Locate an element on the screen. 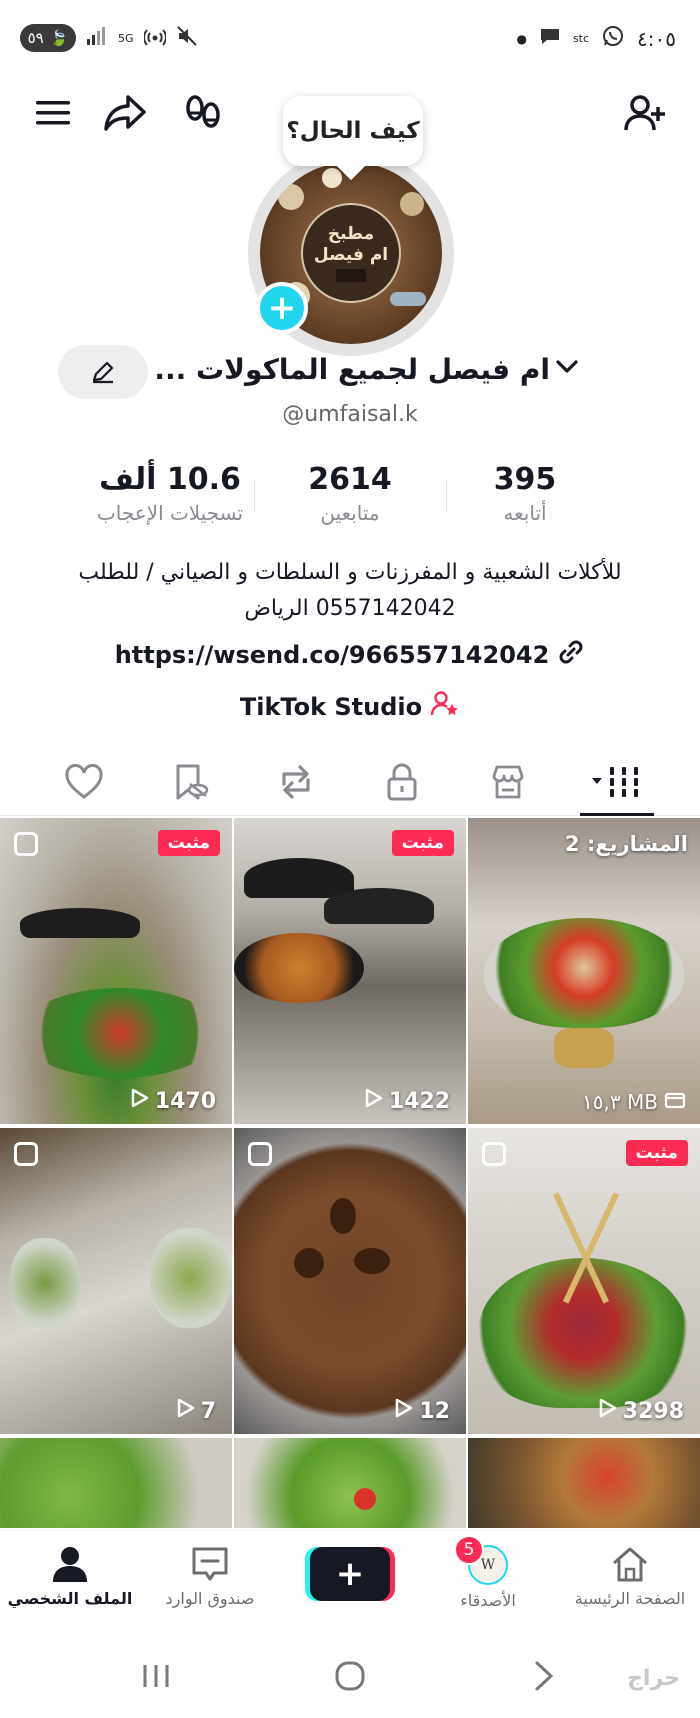  shop-icon is located at coordinates (508, 782).